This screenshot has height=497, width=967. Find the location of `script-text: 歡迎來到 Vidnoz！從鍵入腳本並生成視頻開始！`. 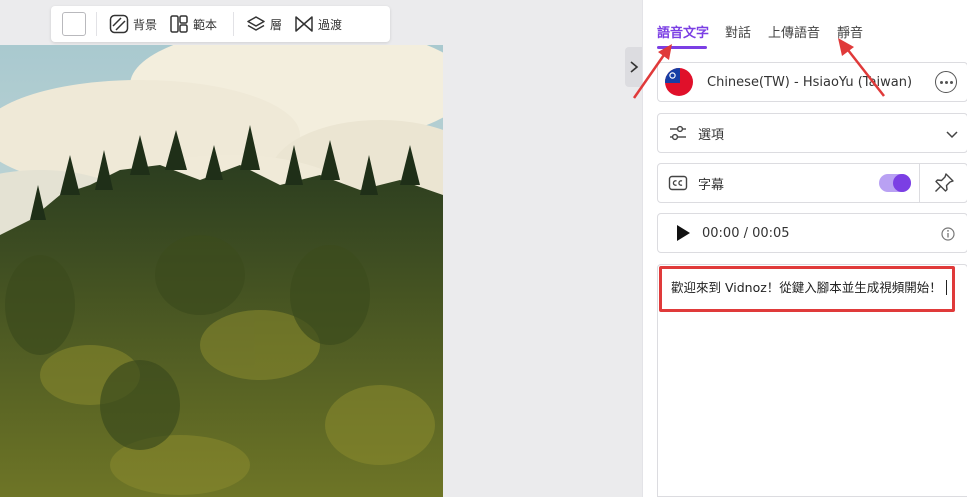

script-text: 歡迎來到 Vidnoz！從鍵入腳本並生成視頻開始！ is located at coordinates (806, 287).